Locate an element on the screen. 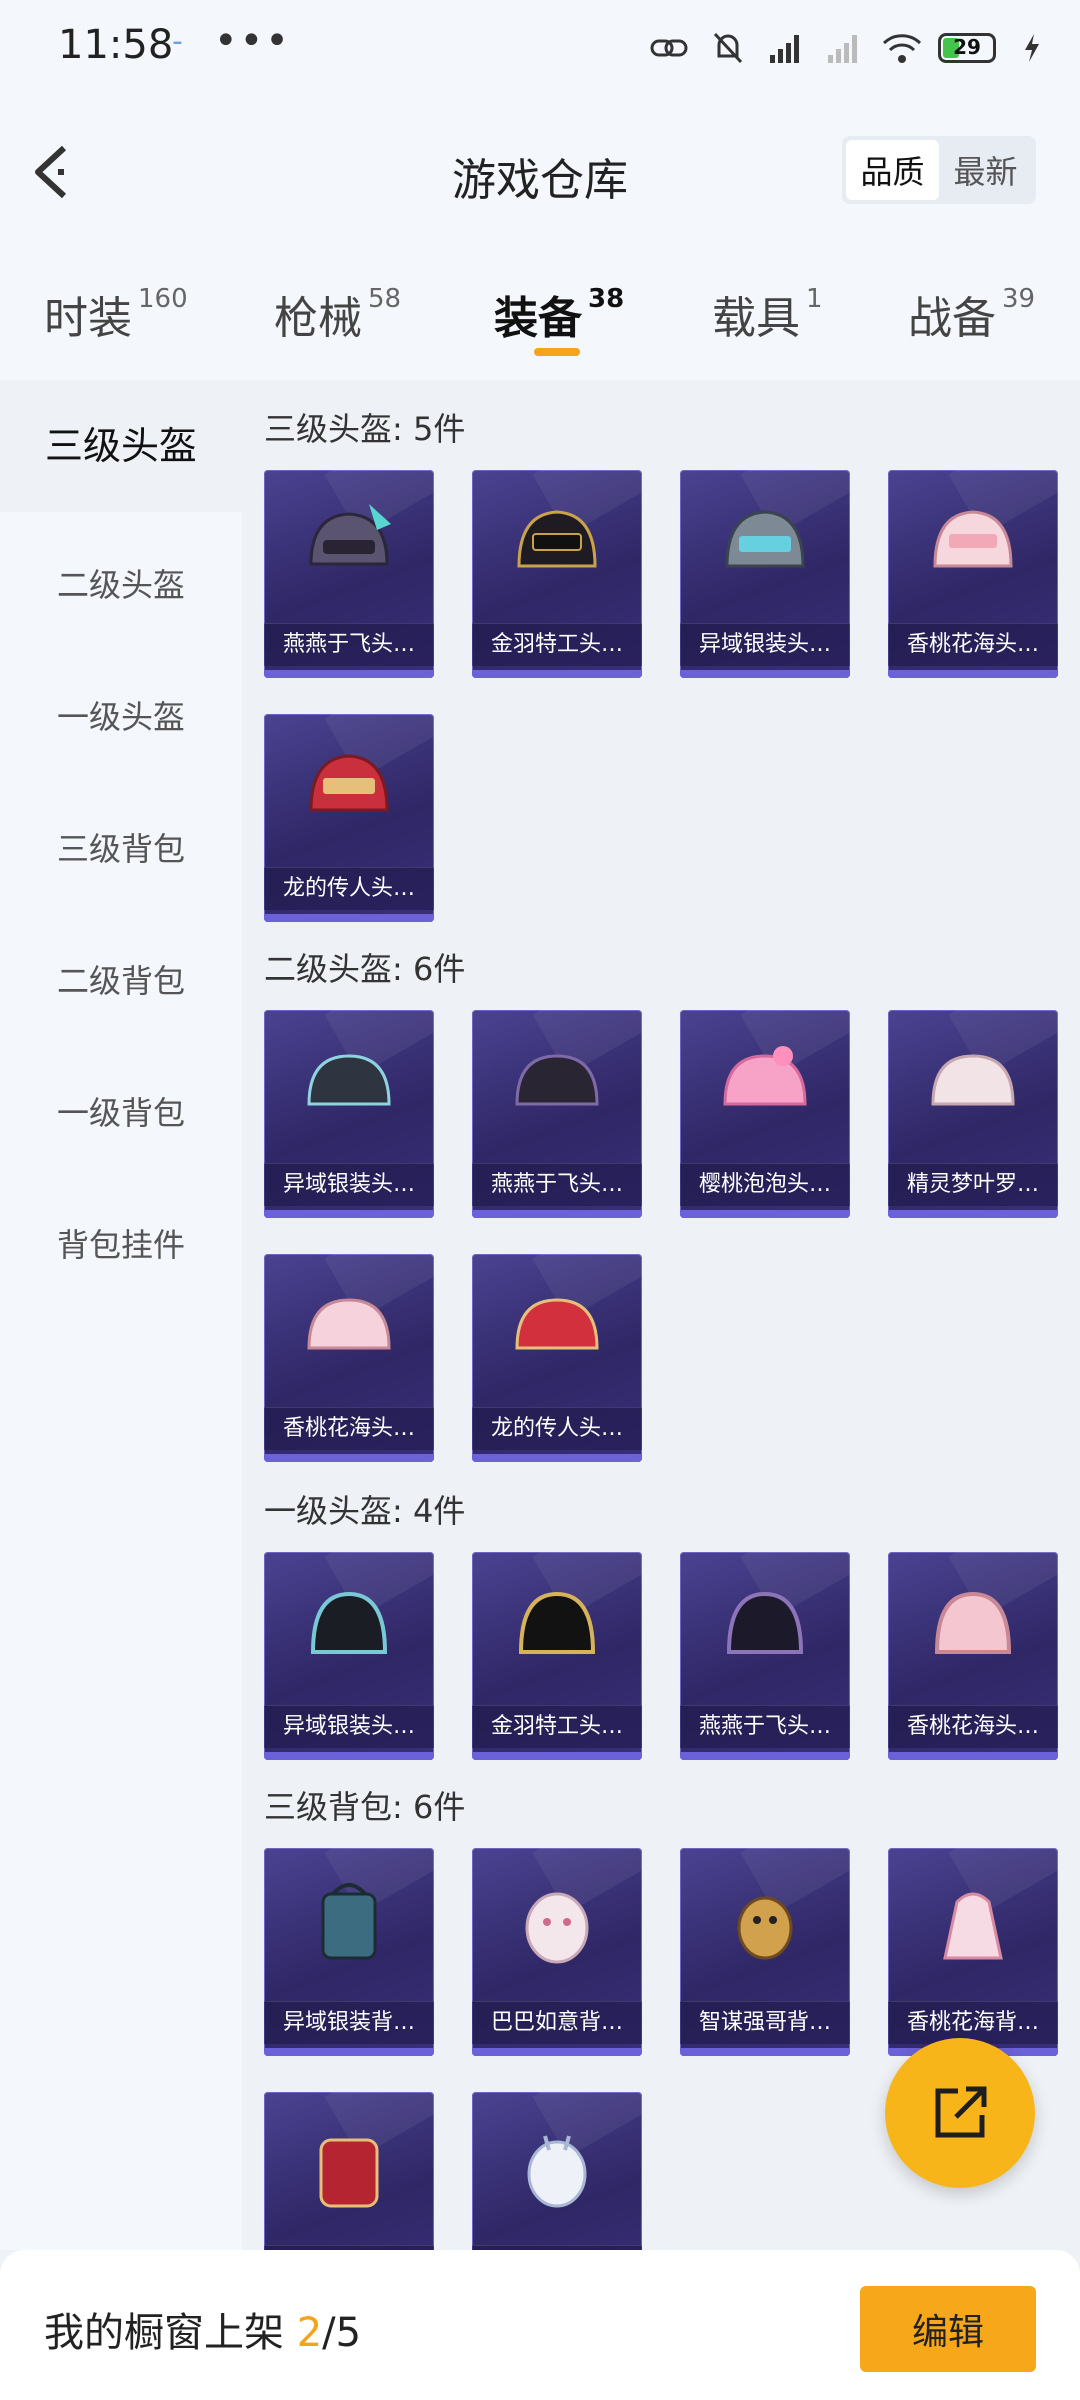 This screenshot has width=1080, height=2400. category-tabs: 时装 160 枪械 58 装备 38 载具 1 战备 39 is located at coordinates (540, 310).